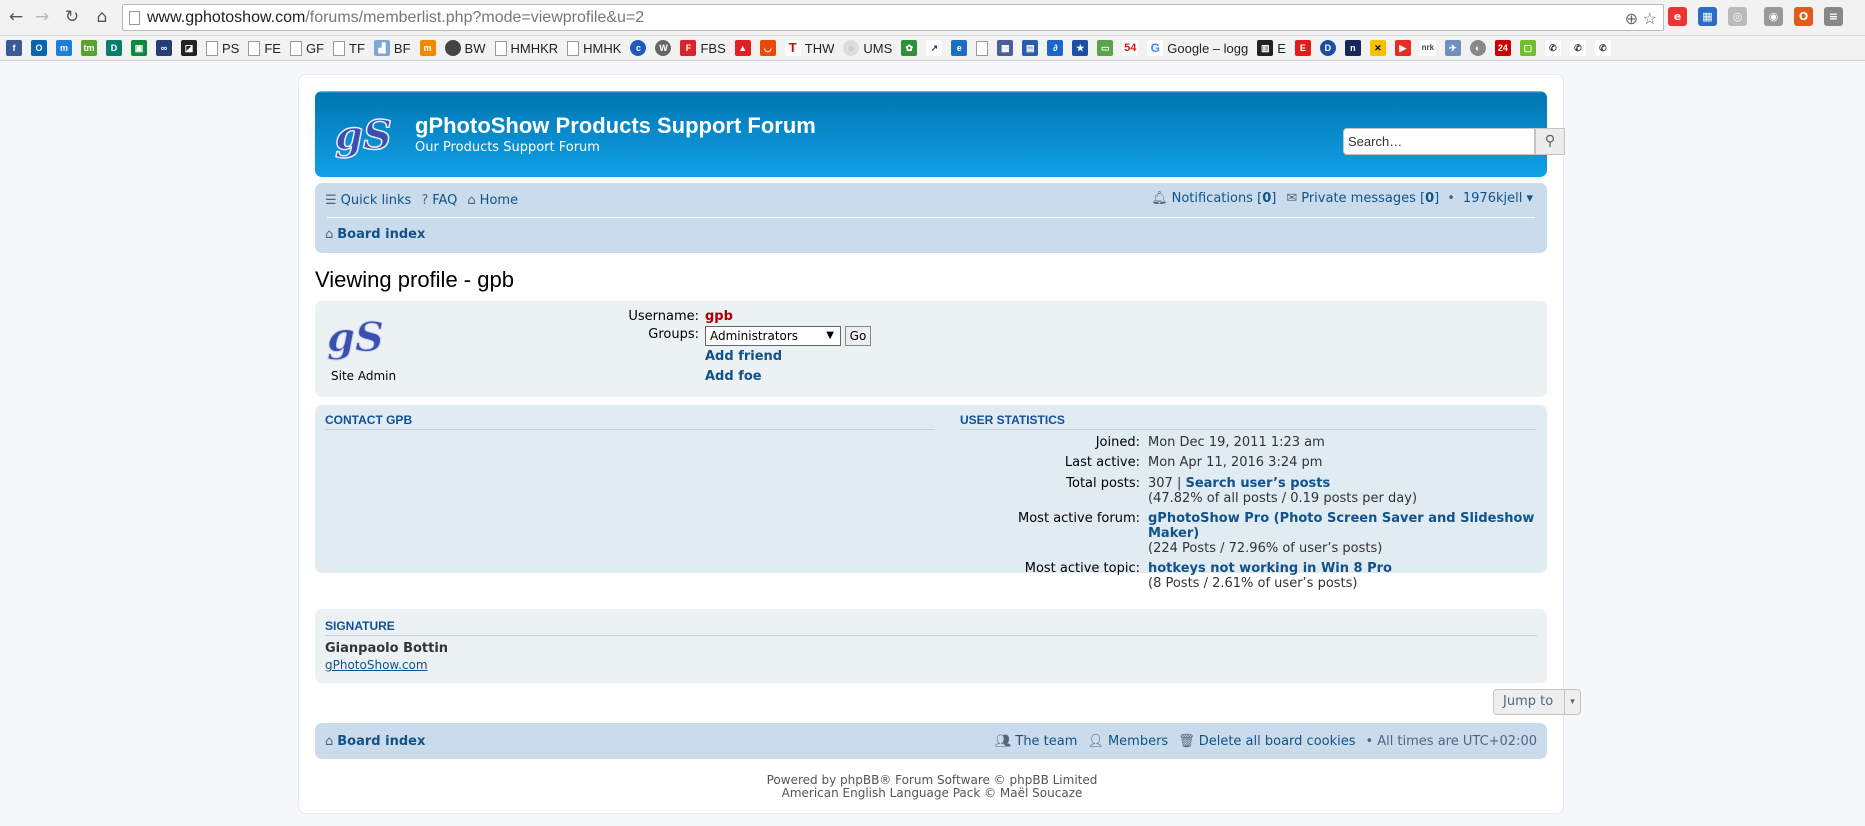 The height and width of the screenshot is (826, 1865). I want to click on bookmark-extra7: ∂, so click(1055, 48).